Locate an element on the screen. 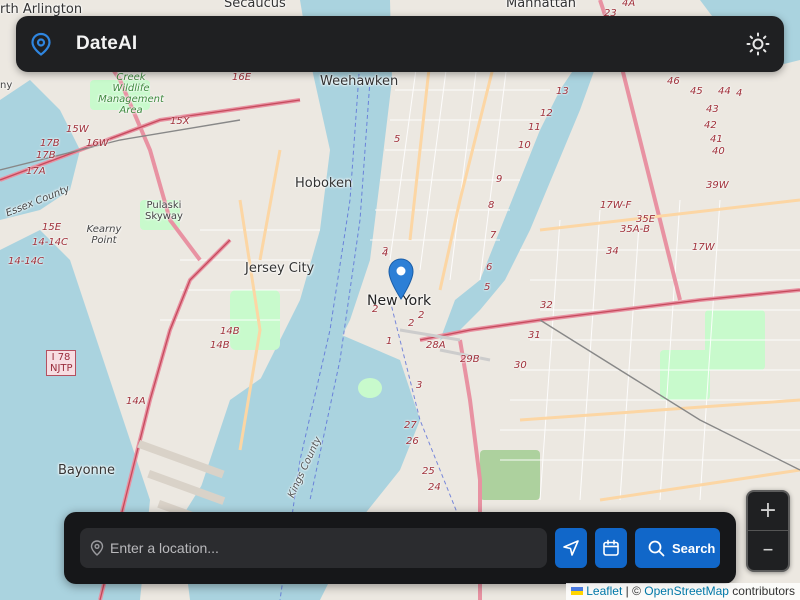 This screenshot has height=600, width=800. route-shield-i78: I 78 NJTP is located at coordinates (61, 363).